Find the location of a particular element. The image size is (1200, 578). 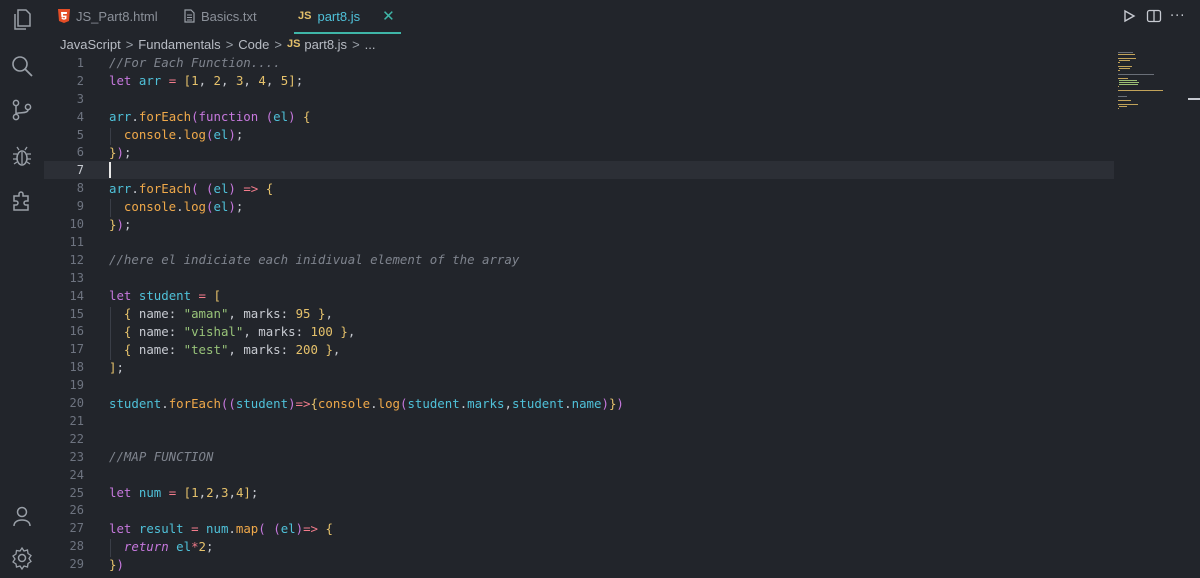

code-text: //MAP FUNCTION is located at coordinates (161, 457).